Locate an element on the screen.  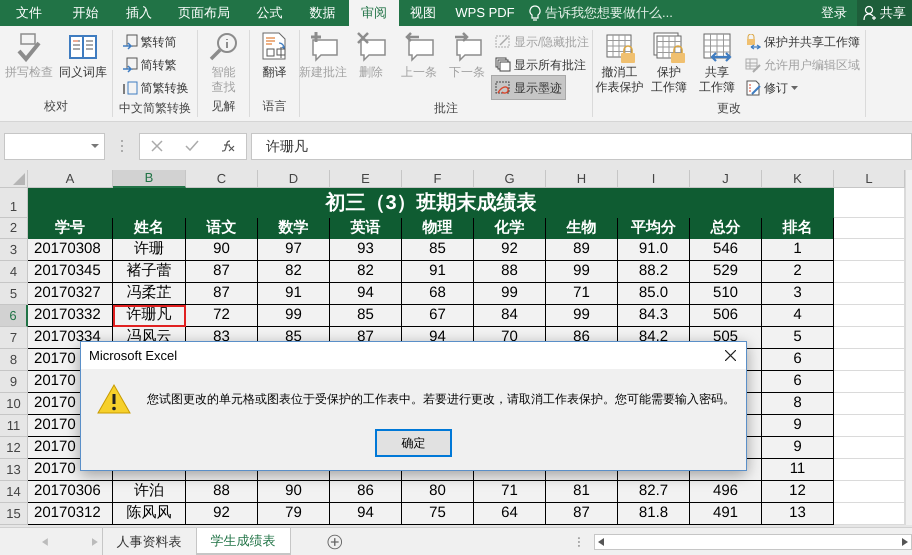
column-header: E is located at coordinates (366, 179).